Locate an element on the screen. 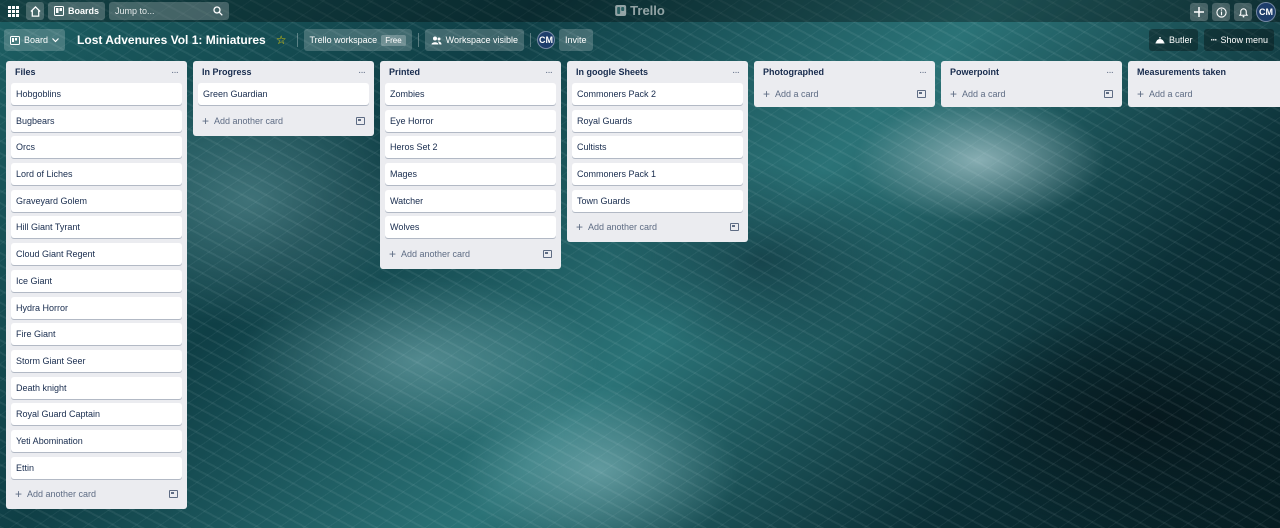  list-title: Photographed is located at coordinates (793, 72).